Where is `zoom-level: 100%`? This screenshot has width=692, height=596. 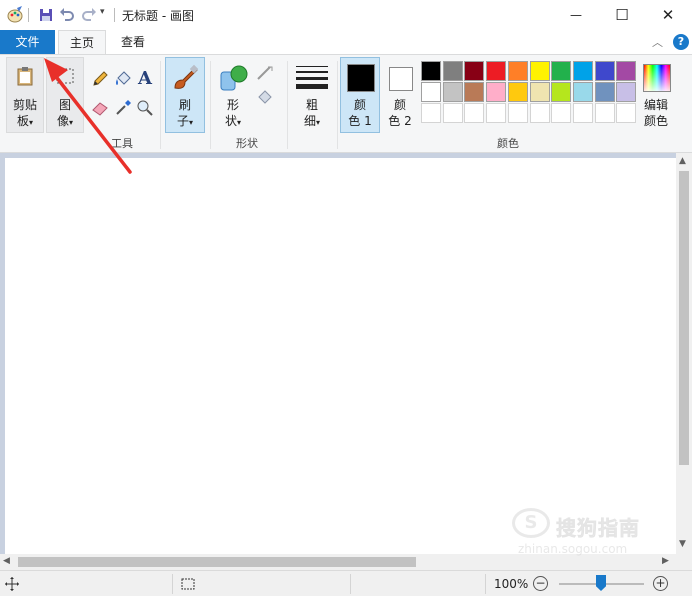 zoom-level: 100% is located at coordinates (511, 584).